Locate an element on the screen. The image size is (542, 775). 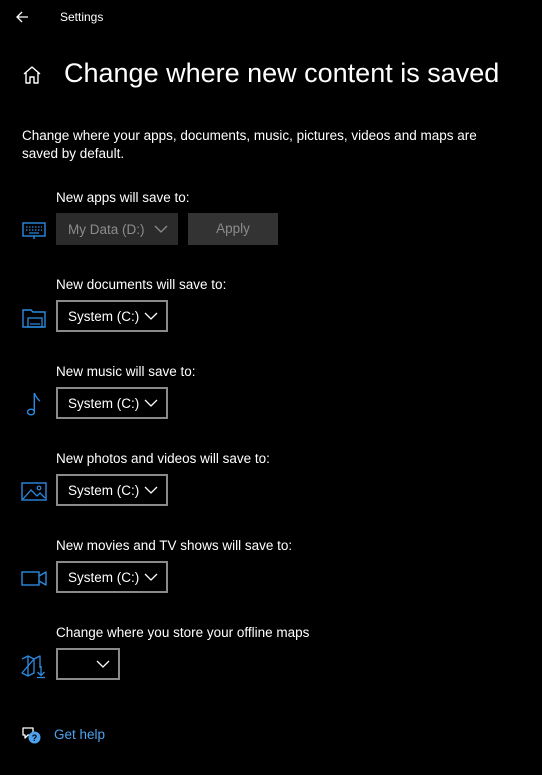
window-title: Settings is located at coordinates (82, 17).